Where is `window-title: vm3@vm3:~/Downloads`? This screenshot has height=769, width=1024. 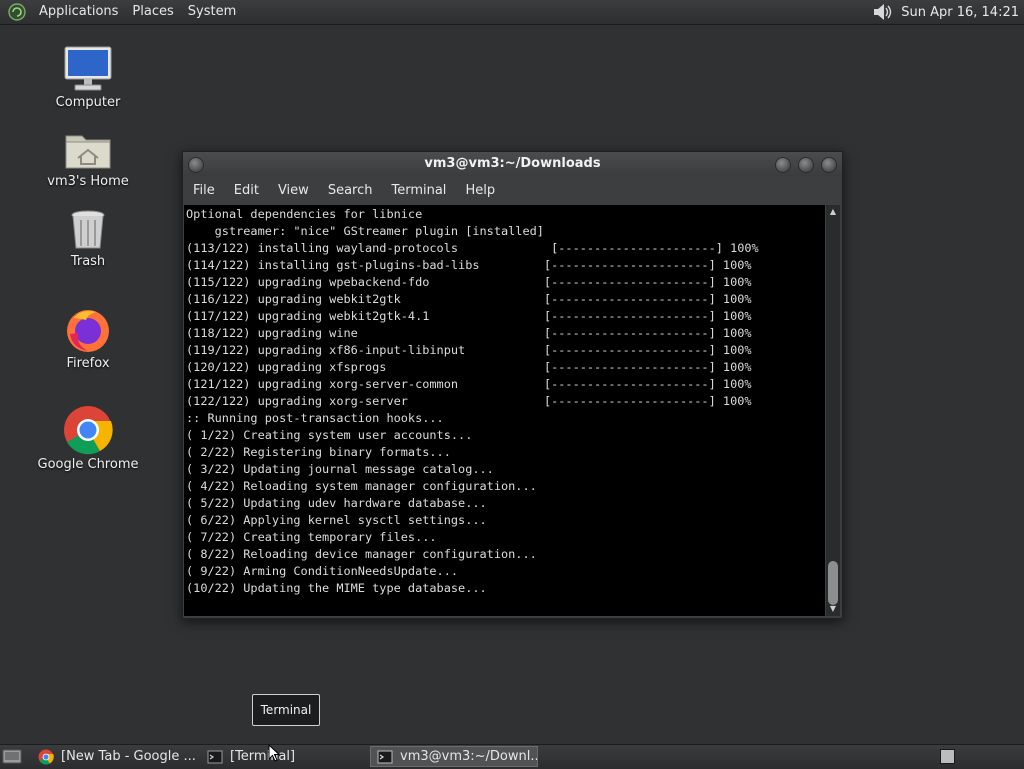 window-title: vm3@vm3:~/Downloads is located at coordinates (512, 163).